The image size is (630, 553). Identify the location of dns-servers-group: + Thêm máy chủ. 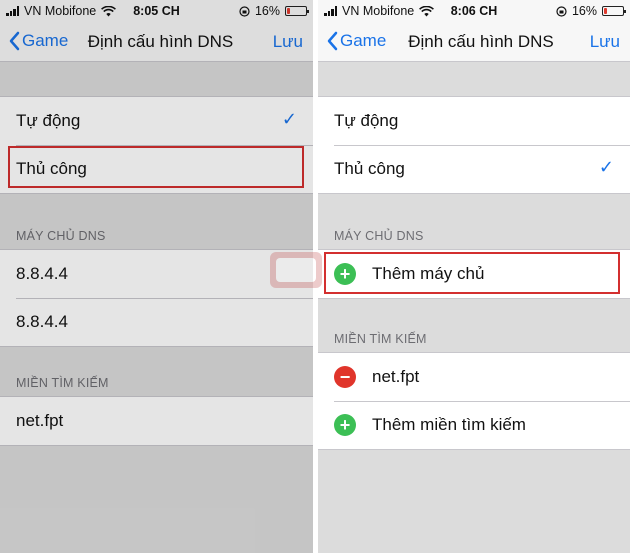
(474, 274).